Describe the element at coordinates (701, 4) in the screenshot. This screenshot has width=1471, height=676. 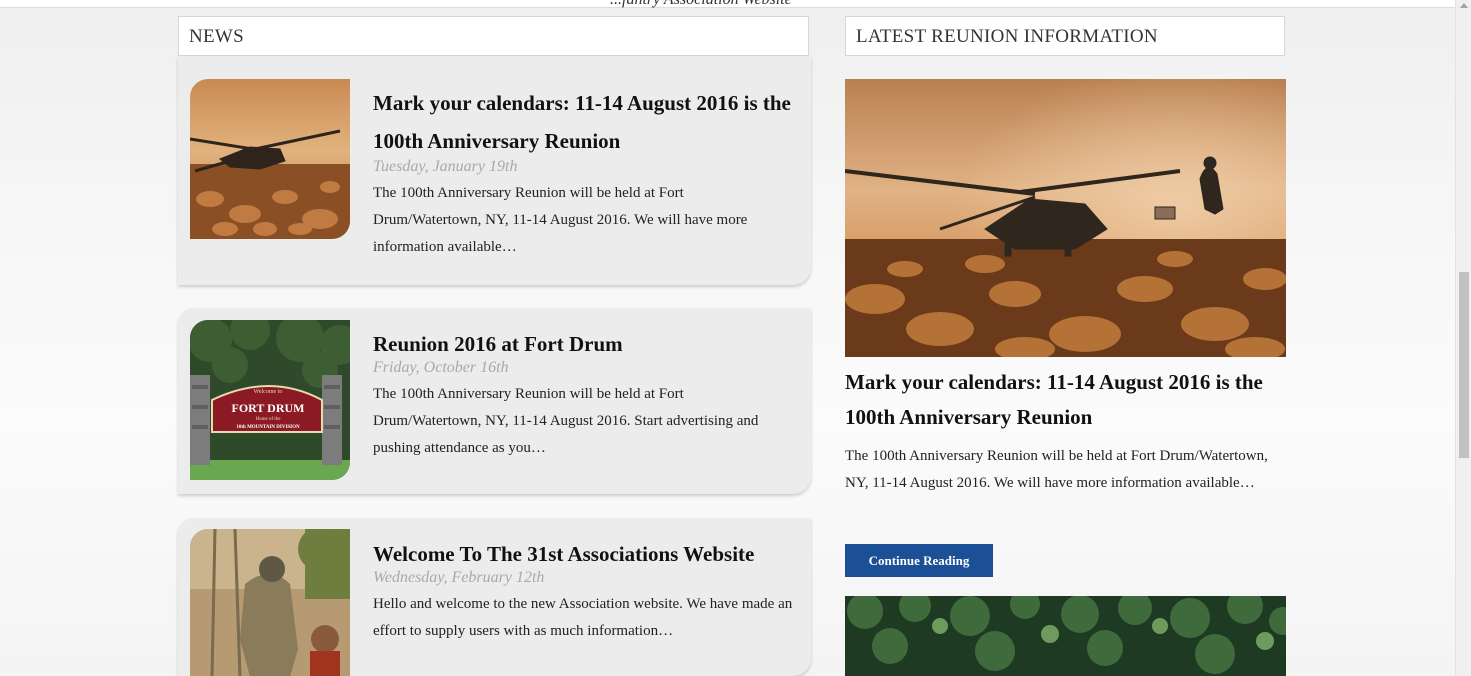
I see `site-tagline: ...fantry Association Website` at that location.